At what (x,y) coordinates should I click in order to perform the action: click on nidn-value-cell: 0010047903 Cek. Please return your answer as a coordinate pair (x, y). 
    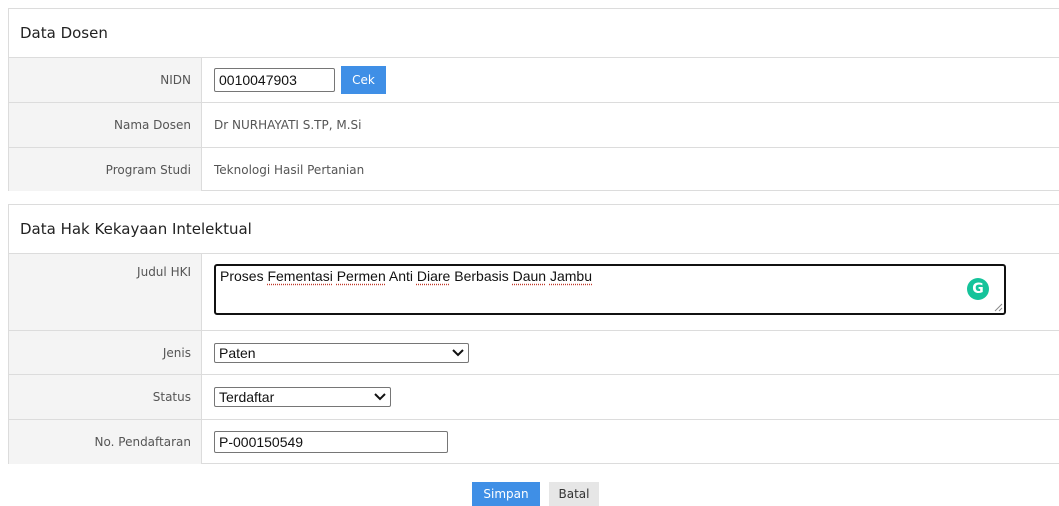
    Looking at the image, I should click on (630, 80).